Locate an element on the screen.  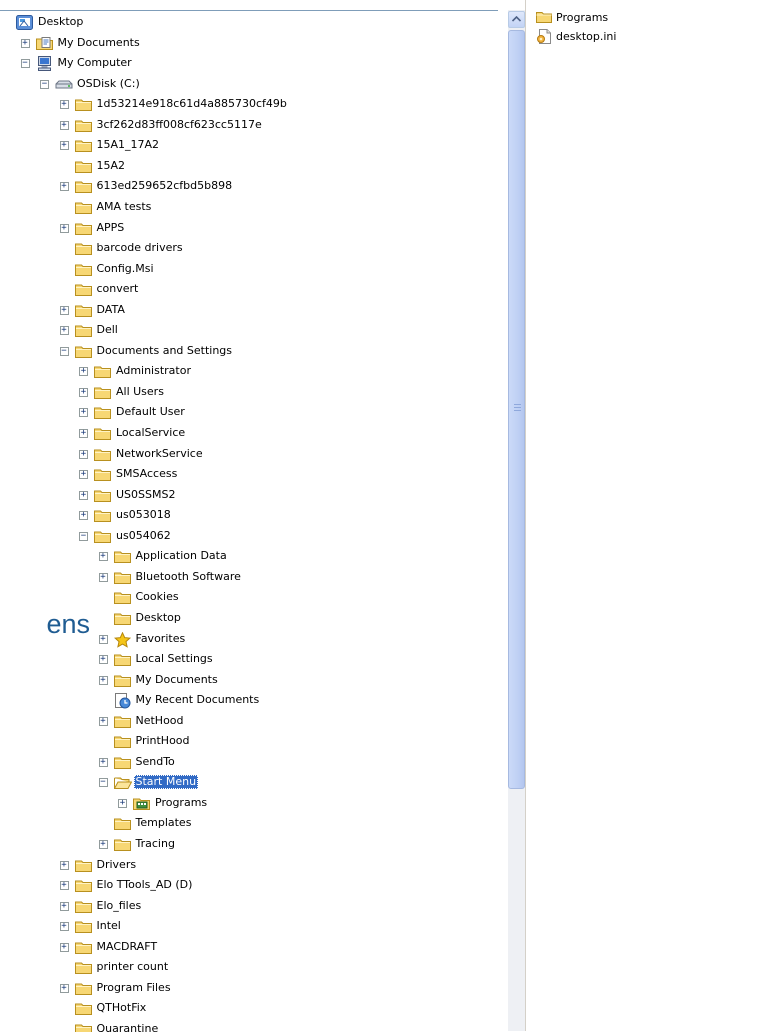
tree-item-us054062: − us054062 is located at coordinates (249, 536).